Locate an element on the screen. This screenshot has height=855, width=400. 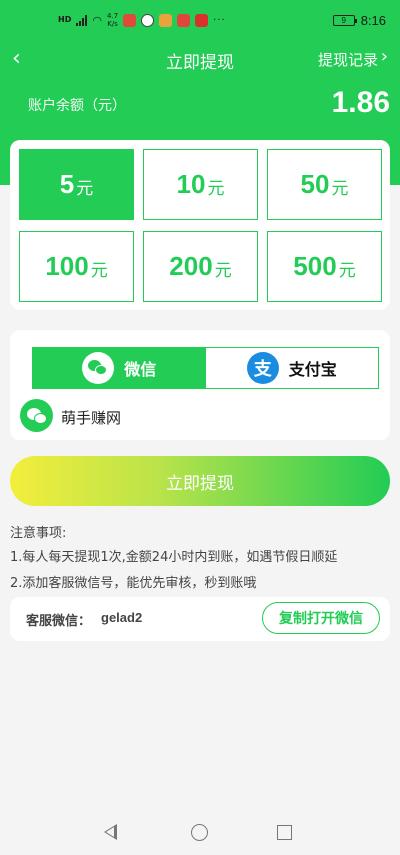
amount-value: 10 is located at coordinates (191, 184).